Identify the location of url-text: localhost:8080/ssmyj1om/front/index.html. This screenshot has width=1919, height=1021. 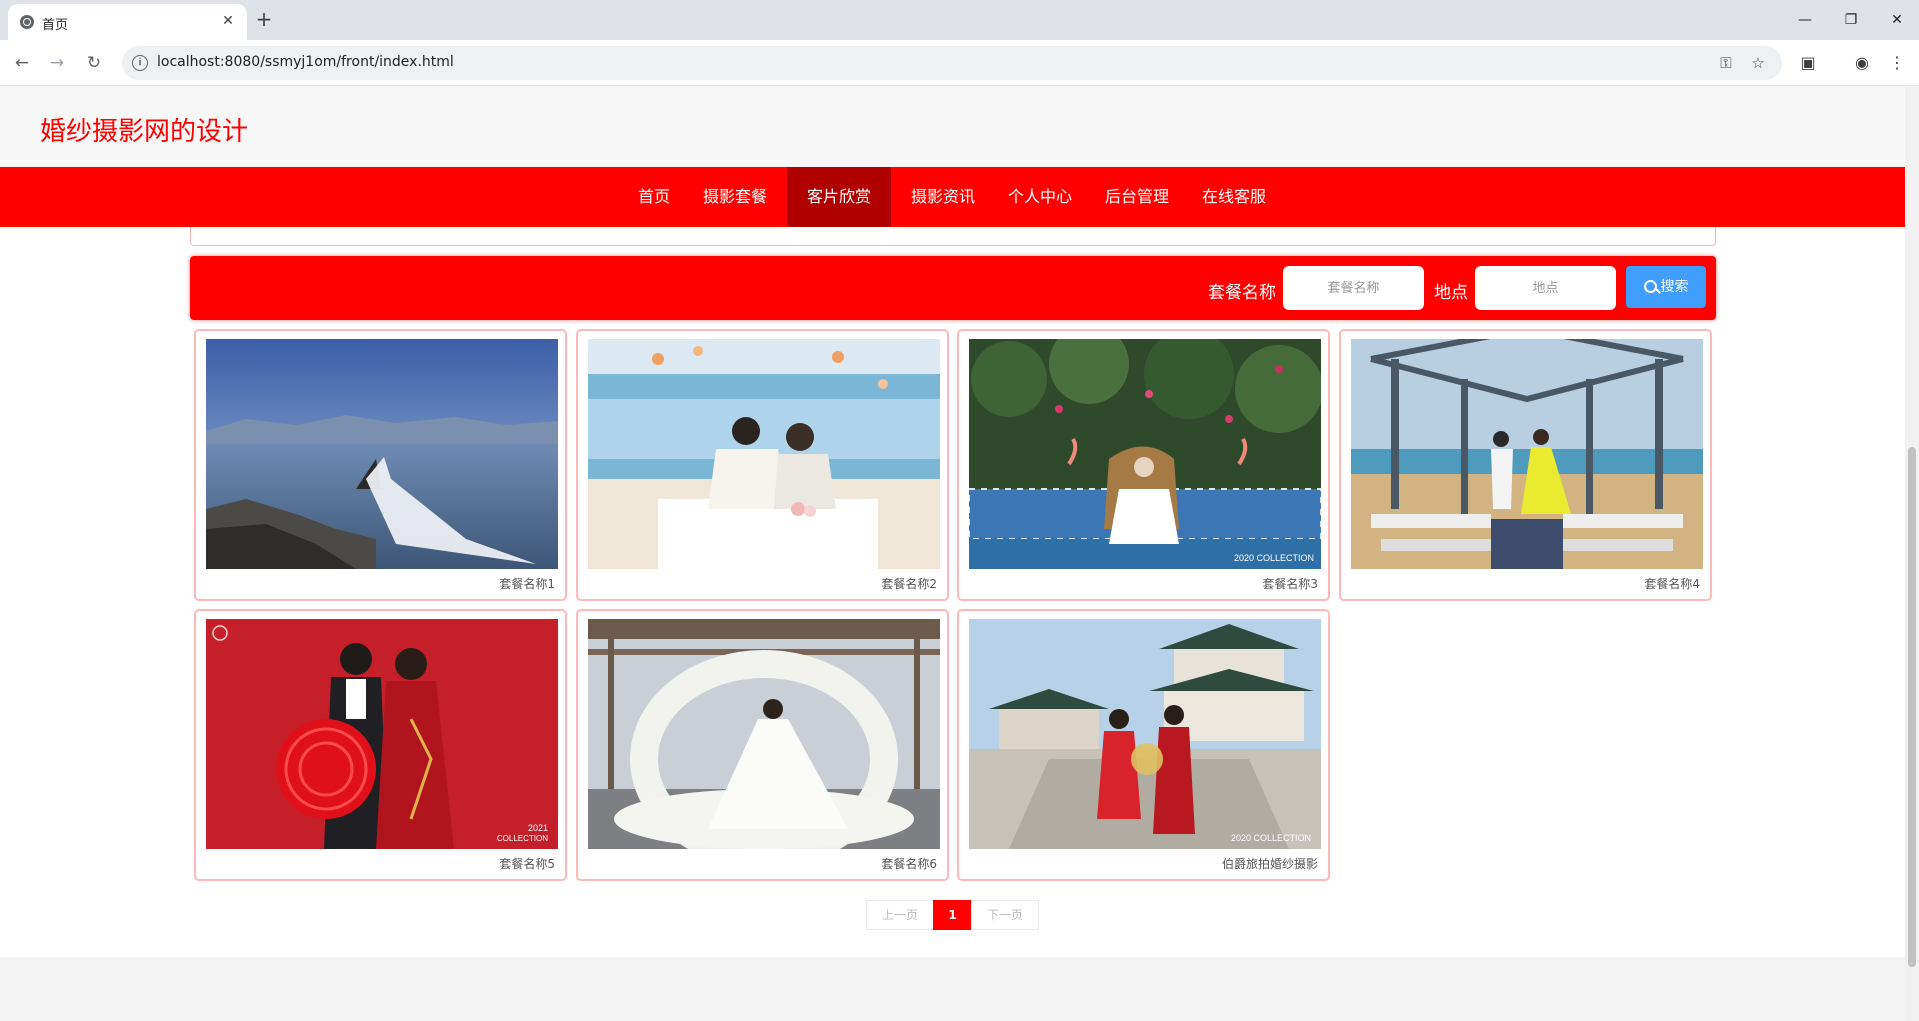
(305, 62).